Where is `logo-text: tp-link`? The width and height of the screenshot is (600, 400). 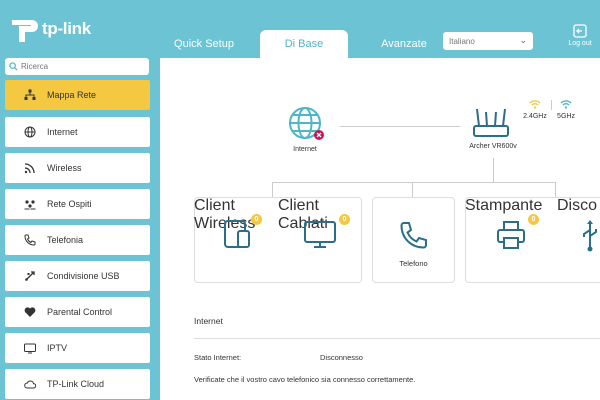 logo-text: tp-link is located at coordinates (66, 28).